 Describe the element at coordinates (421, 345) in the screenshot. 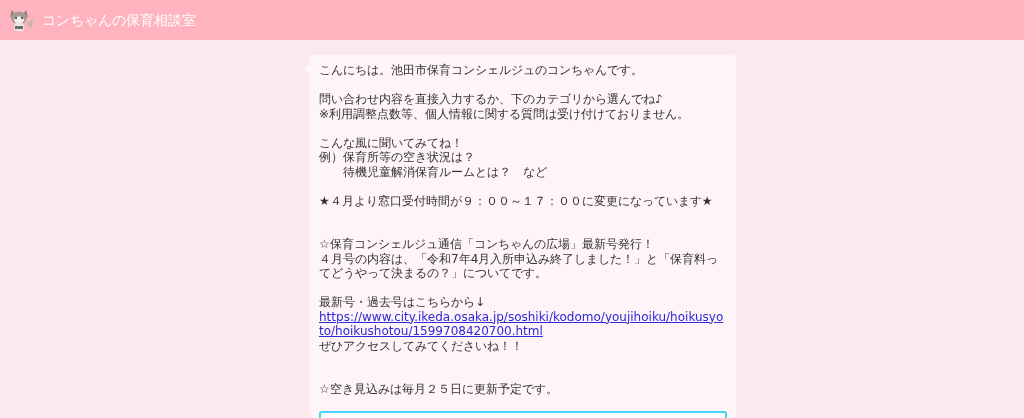

I see `message-text: ぜひアクセスしてみてくださいね！！` at that location.